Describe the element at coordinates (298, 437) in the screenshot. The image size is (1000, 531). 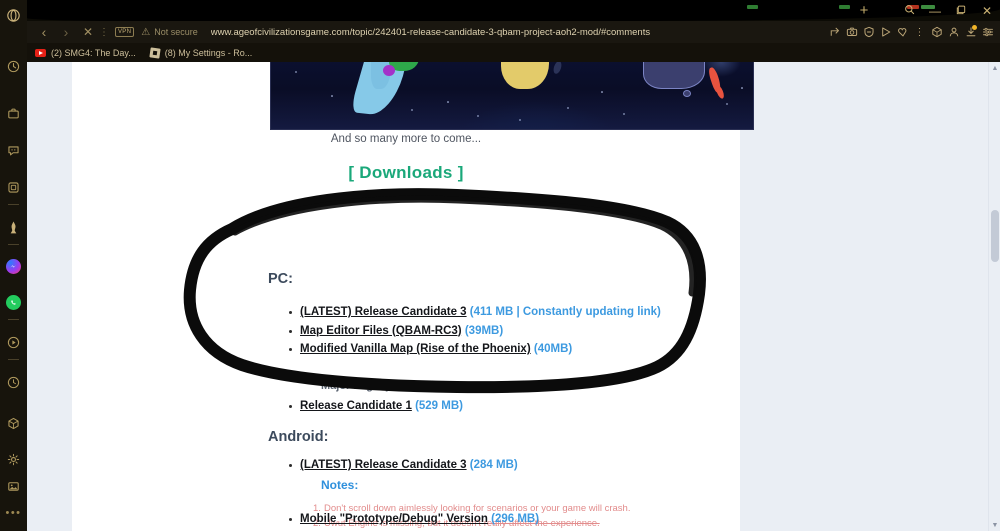
I see `platform-heading-android: Android:` at that location.